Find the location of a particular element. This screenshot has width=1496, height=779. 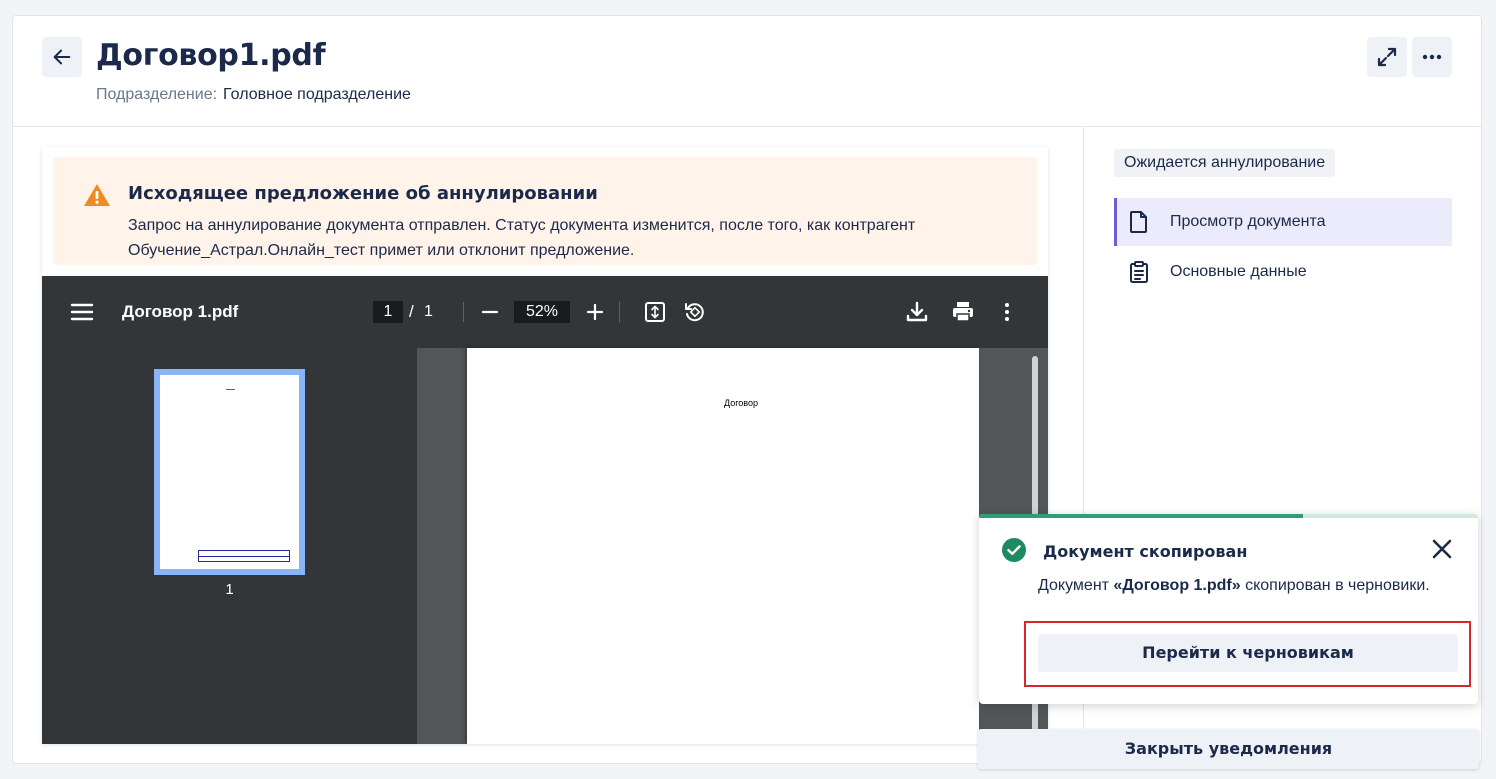

fit-page-button is located at coordinates (655, 312).